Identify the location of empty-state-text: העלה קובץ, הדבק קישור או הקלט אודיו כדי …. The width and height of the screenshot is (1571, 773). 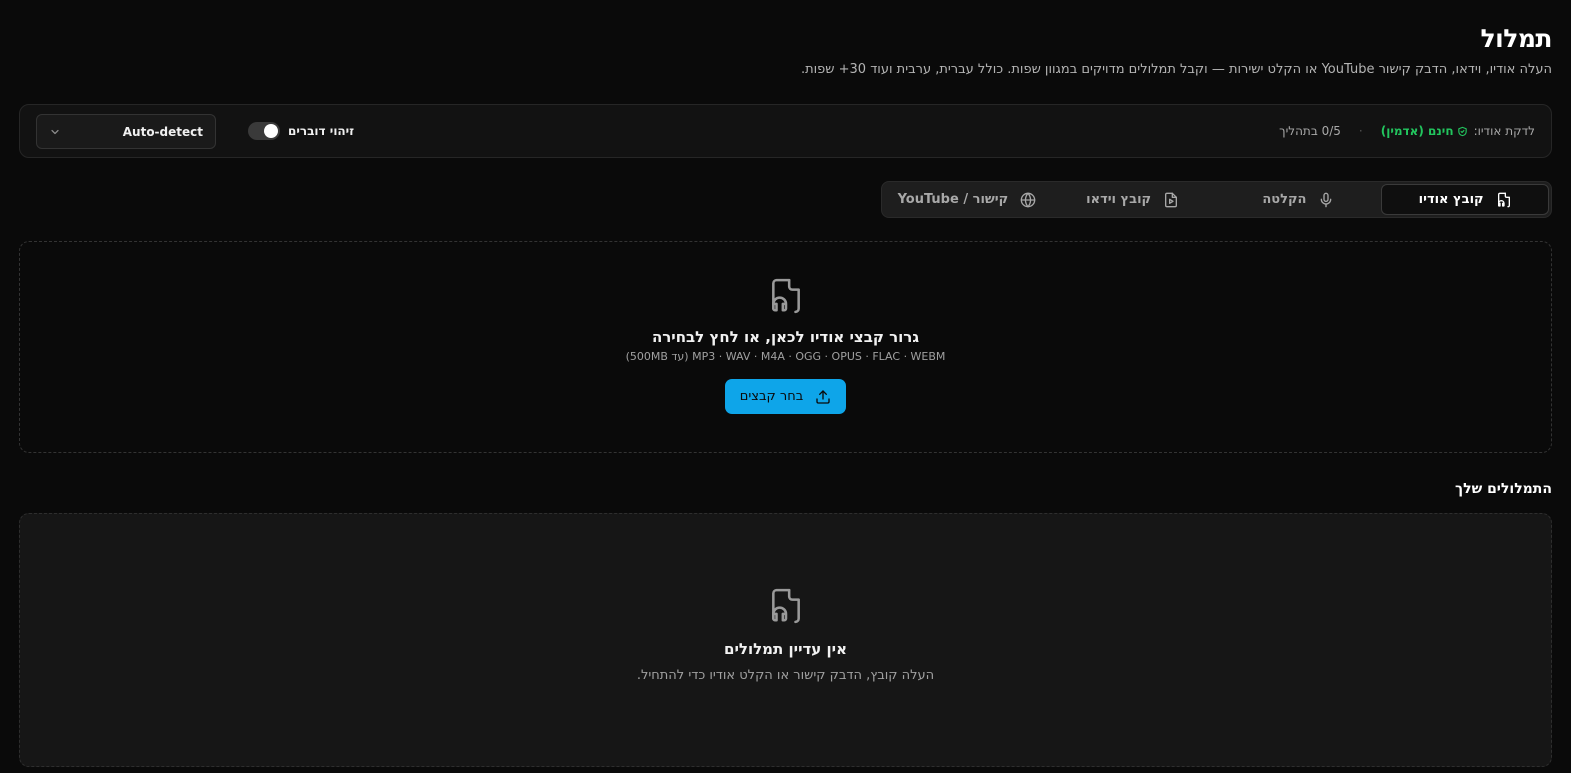
(785, 675).